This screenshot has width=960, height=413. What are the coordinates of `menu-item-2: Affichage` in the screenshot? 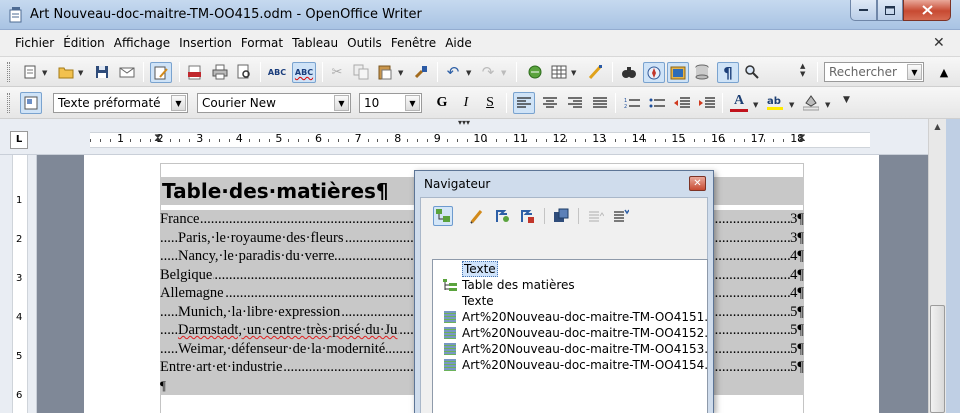 It's located at (142, 43).